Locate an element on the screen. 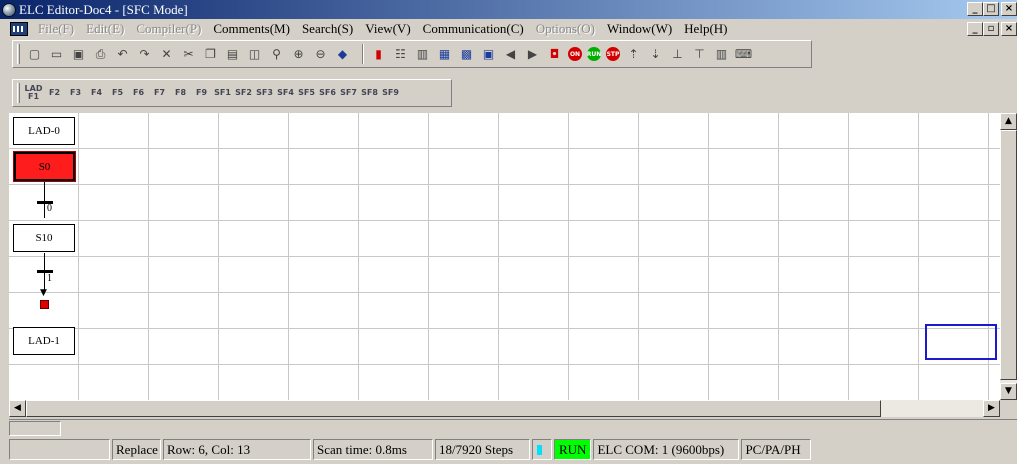  write-plc-icon: ▶ is located at coordinates (532, 54).